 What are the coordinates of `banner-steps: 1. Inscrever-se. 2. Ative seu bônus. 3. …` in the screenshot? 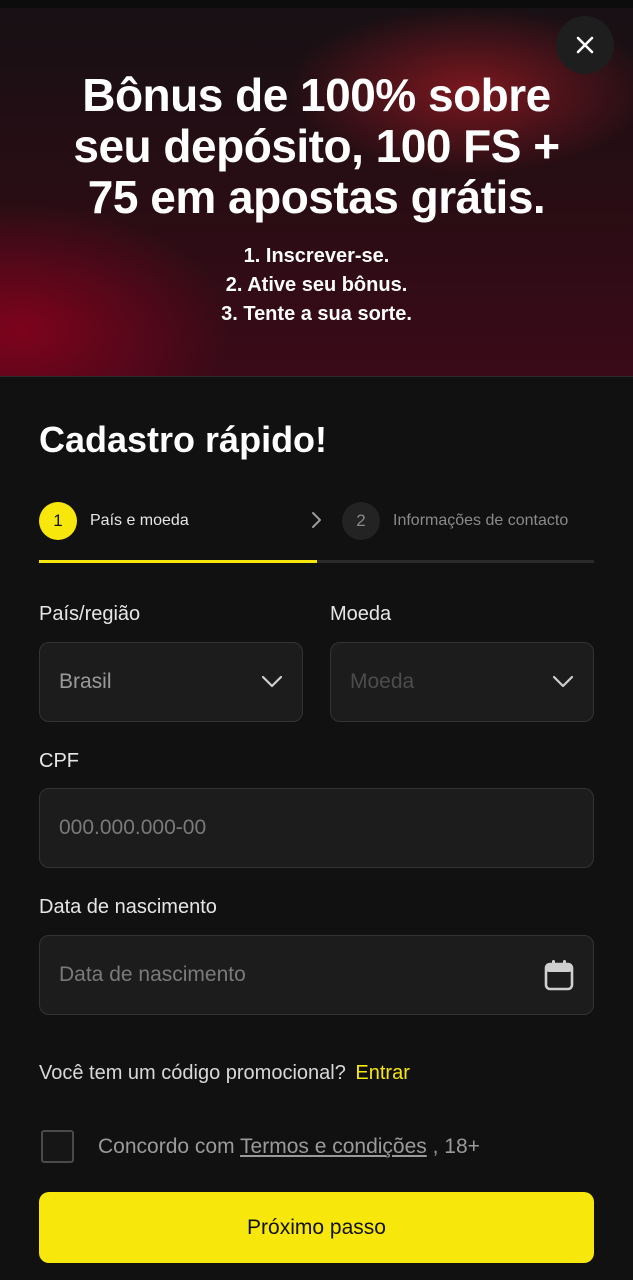 It's located at (316, 285).